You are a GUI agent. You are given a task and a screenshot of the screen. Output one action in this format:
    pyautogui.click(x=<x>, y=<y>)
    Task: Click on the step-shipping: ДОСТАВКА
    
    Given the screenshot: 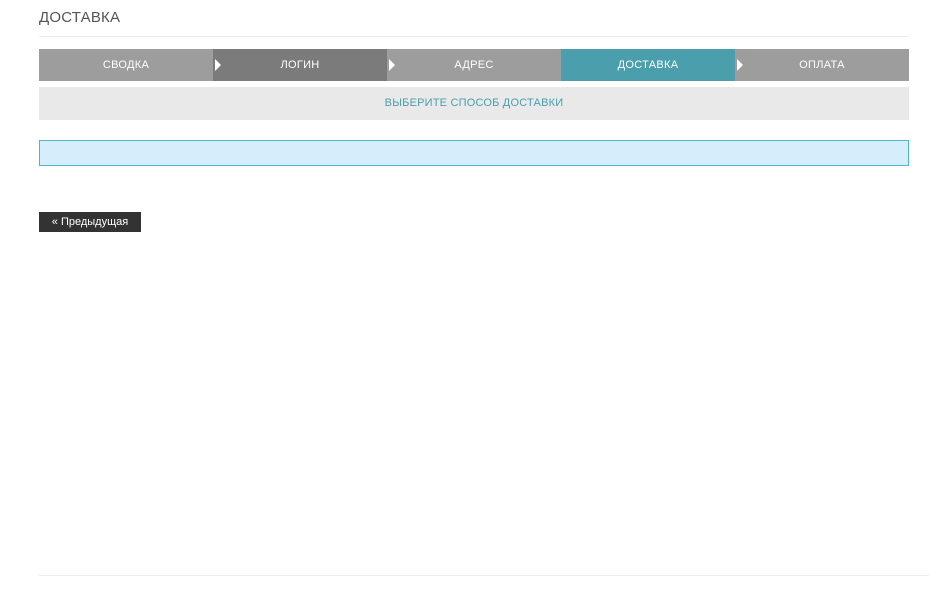 What is the action you would take?
    pyautogui.click(x=652, y=65)
    